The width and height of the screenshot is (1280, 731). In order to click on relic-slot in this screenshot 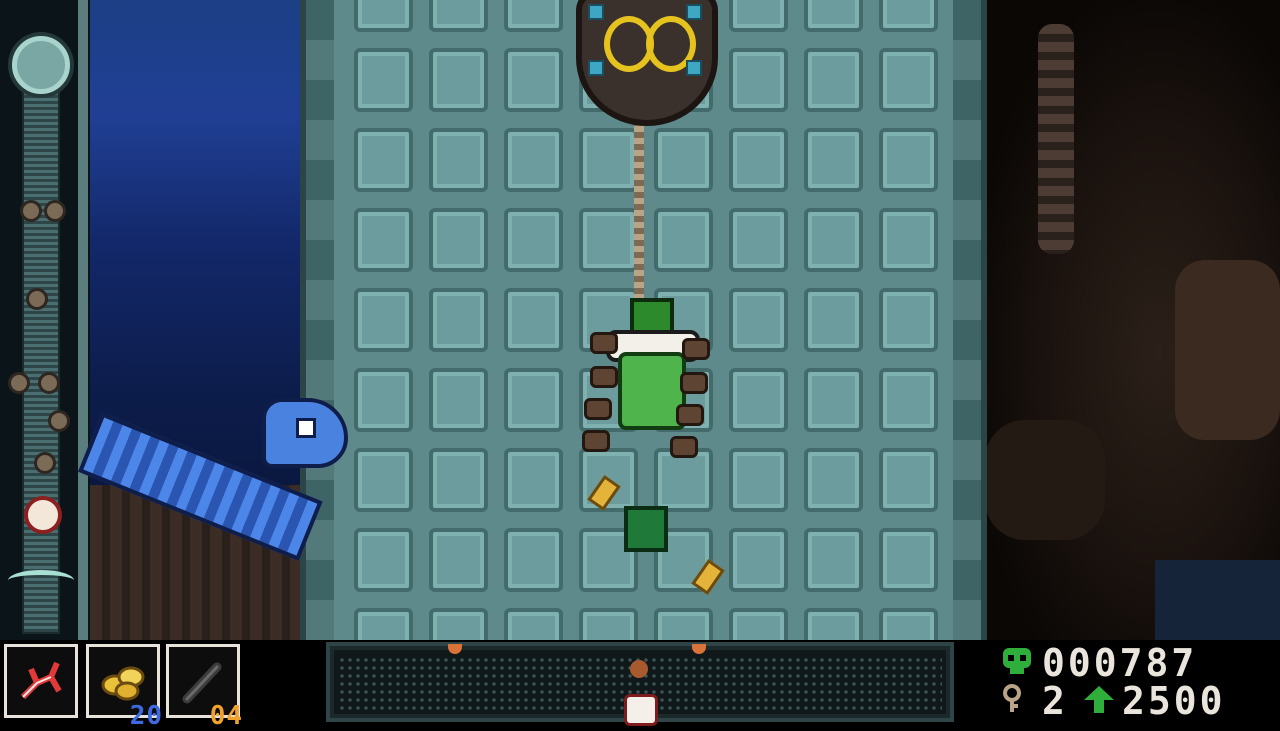, I will do `click(41, 681)`.